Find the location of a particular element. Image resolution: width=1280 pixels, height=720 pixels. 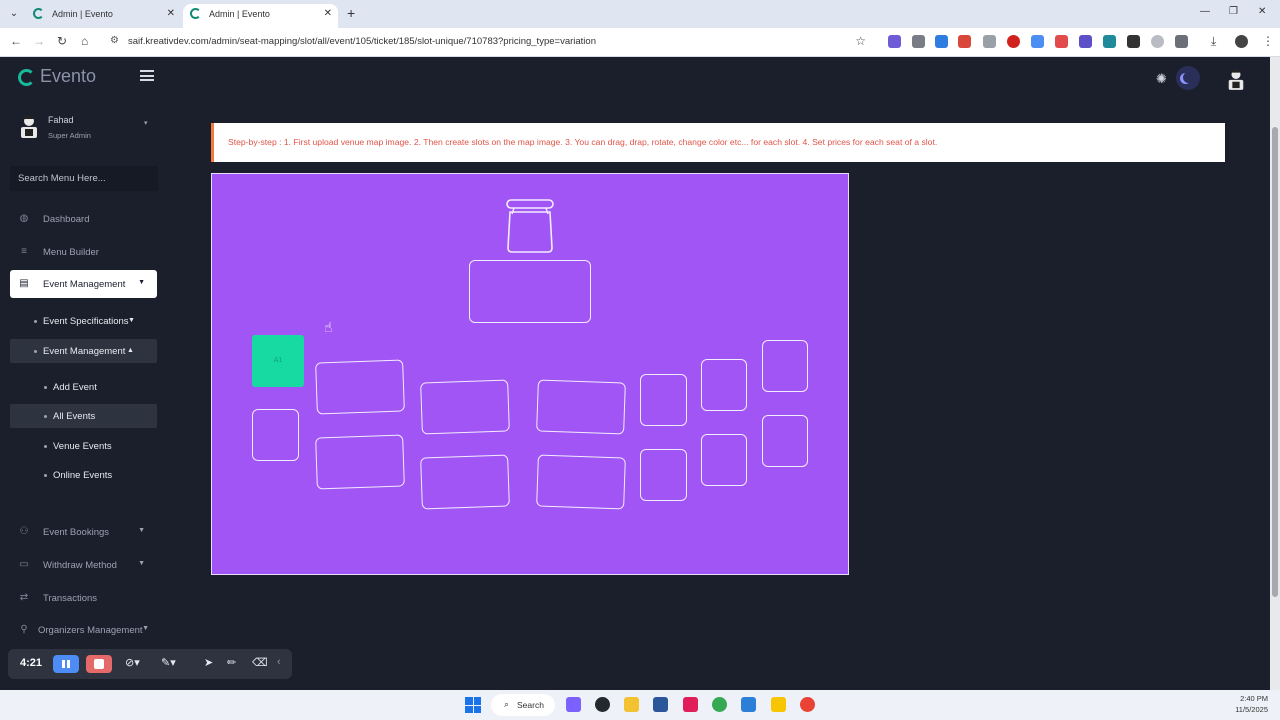

sidebar-item-event-bookings: ⚇ Event Bookings ▼ is located at coordinates (83, 532).